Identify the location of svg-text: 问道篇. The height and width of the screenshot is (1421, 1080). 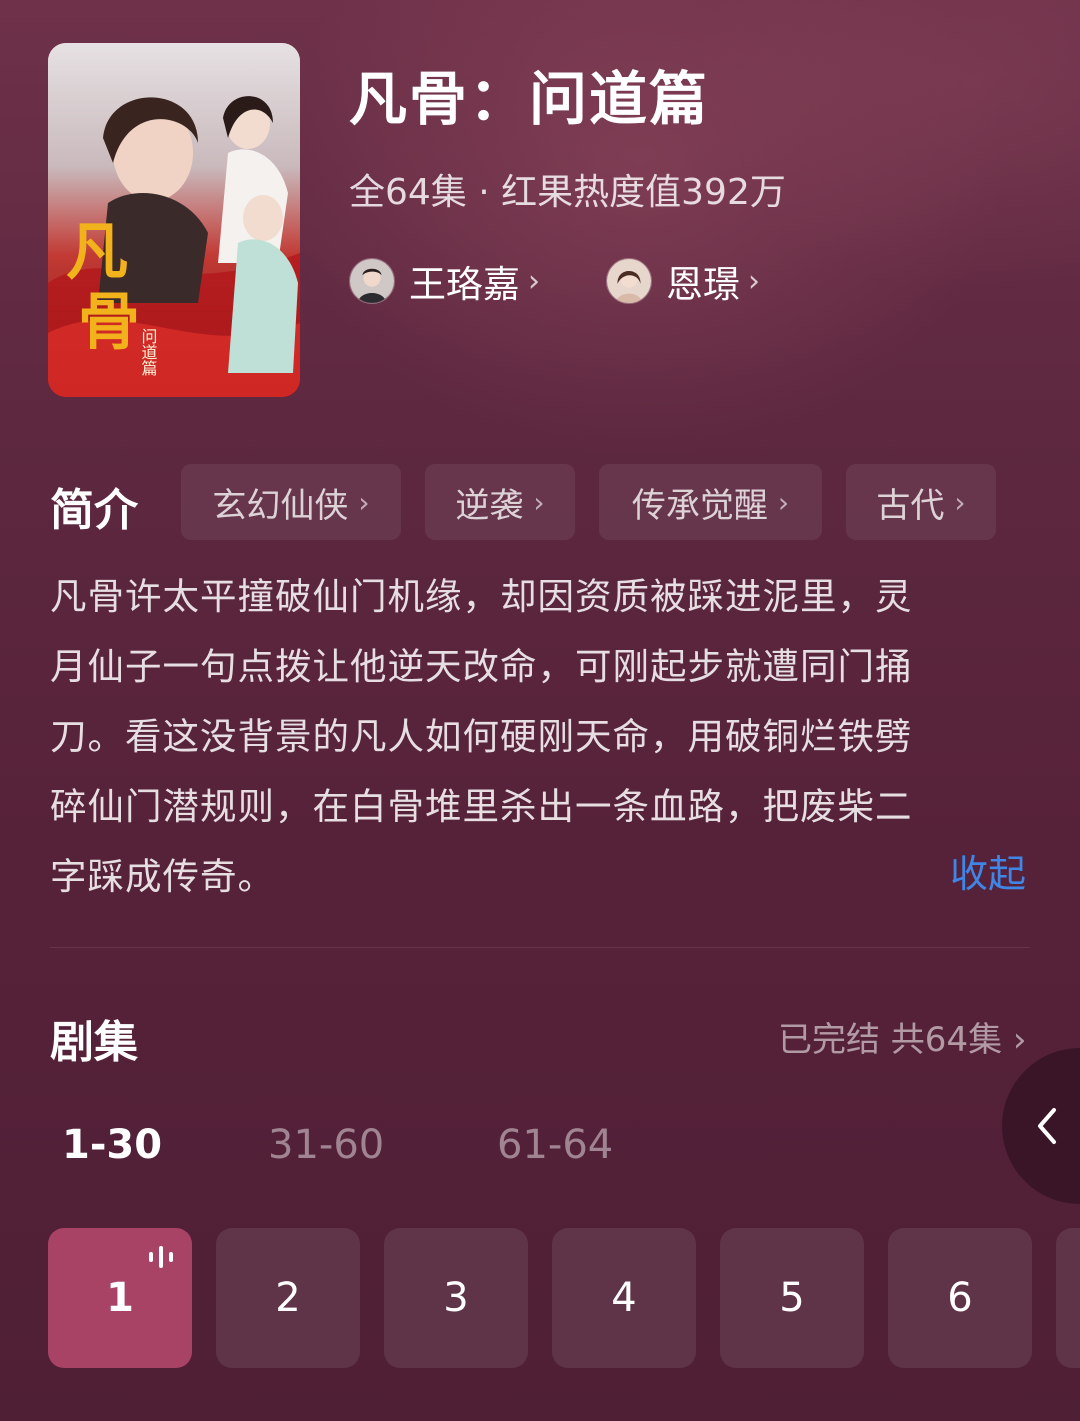
(148, 352).